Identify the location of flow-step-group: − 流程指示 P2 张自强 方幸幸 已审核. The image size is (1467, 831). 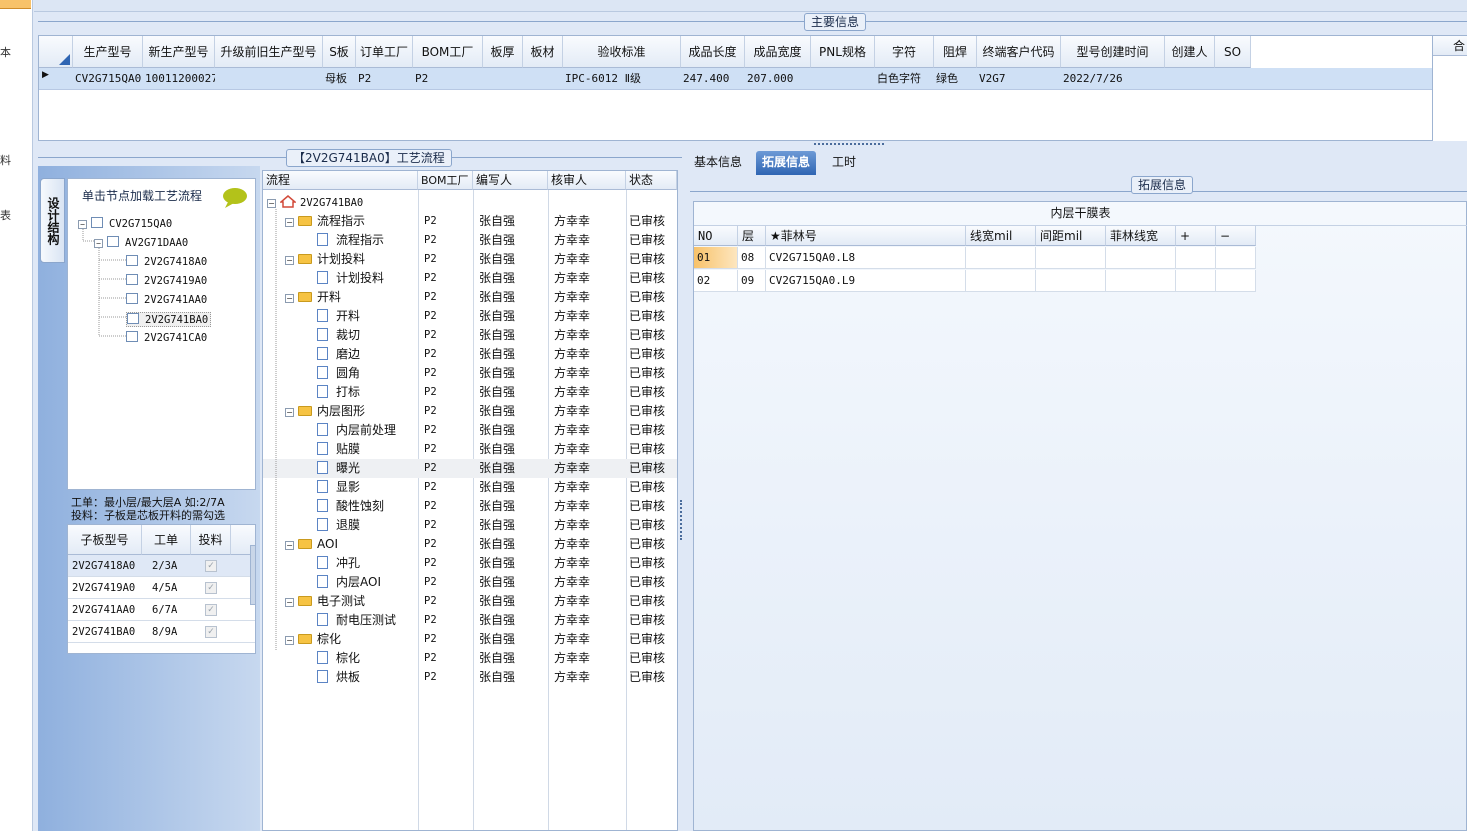
(470, 221).